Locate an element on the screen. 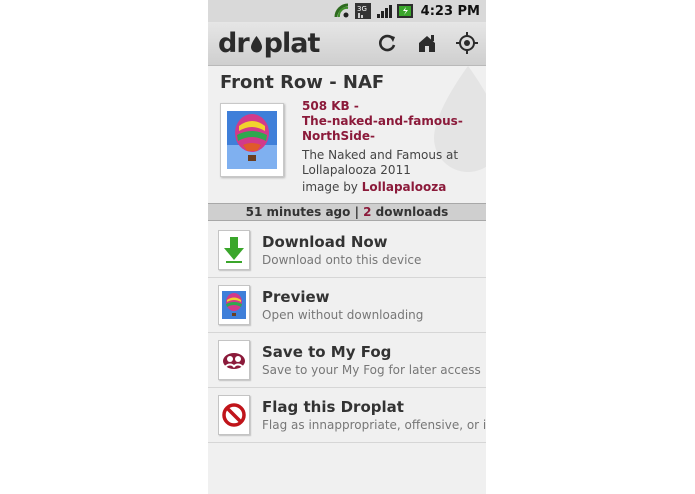  status-time: 4:23 PM is located at coordinates (450, 11).